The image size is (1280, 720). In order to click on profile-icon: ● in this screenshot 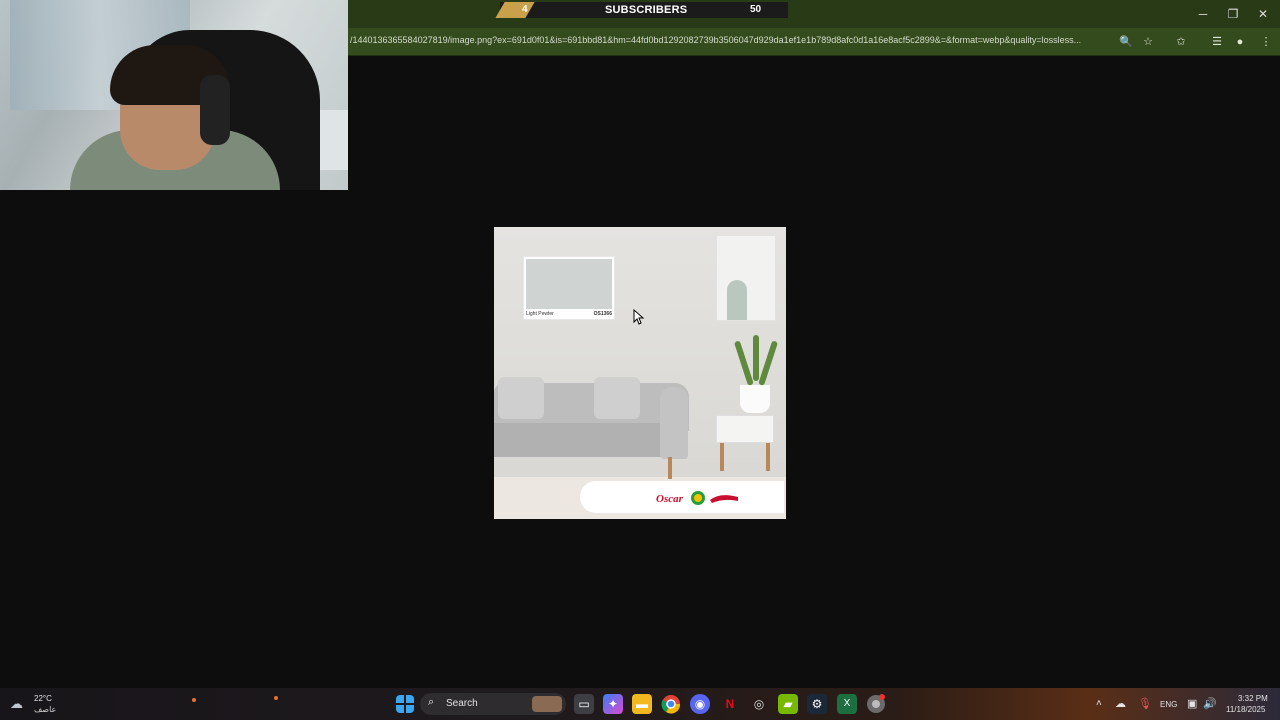, I will do `click(1240, 42)`.